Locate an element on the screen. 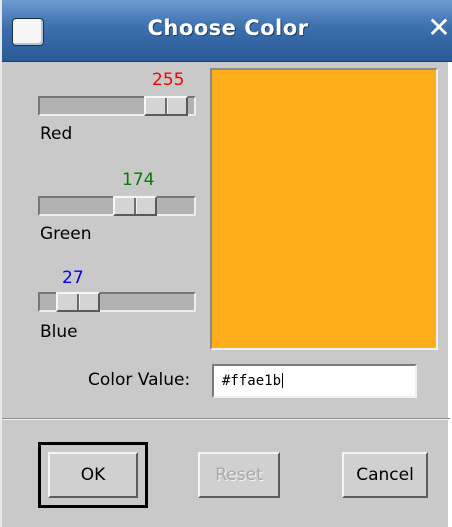 The image size is (452, 527). cancel-button: Cancel is located at coordinates (385, 475).